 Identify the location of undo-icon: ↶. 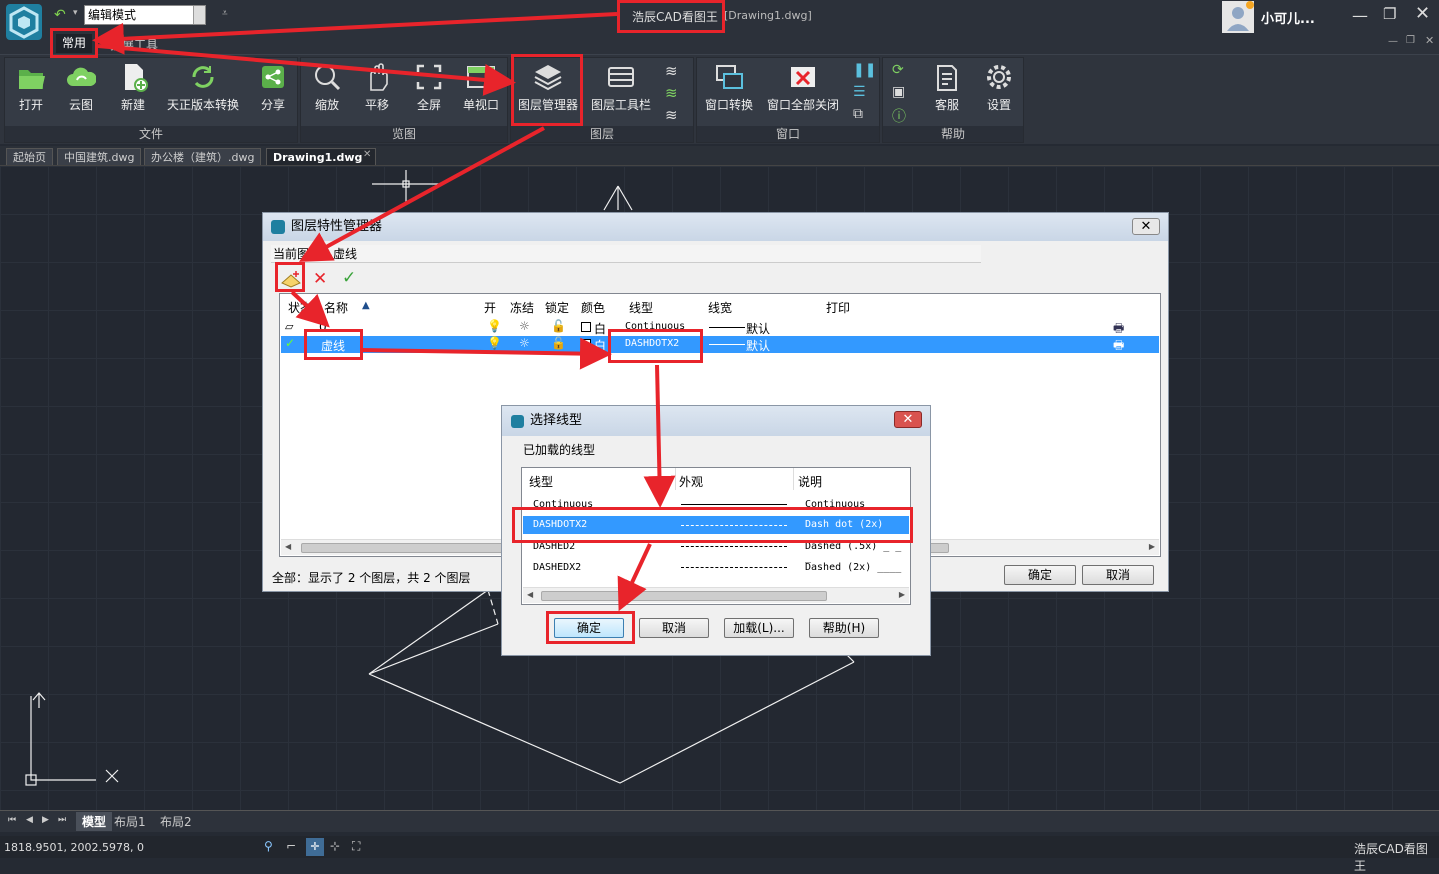
(60, 15).